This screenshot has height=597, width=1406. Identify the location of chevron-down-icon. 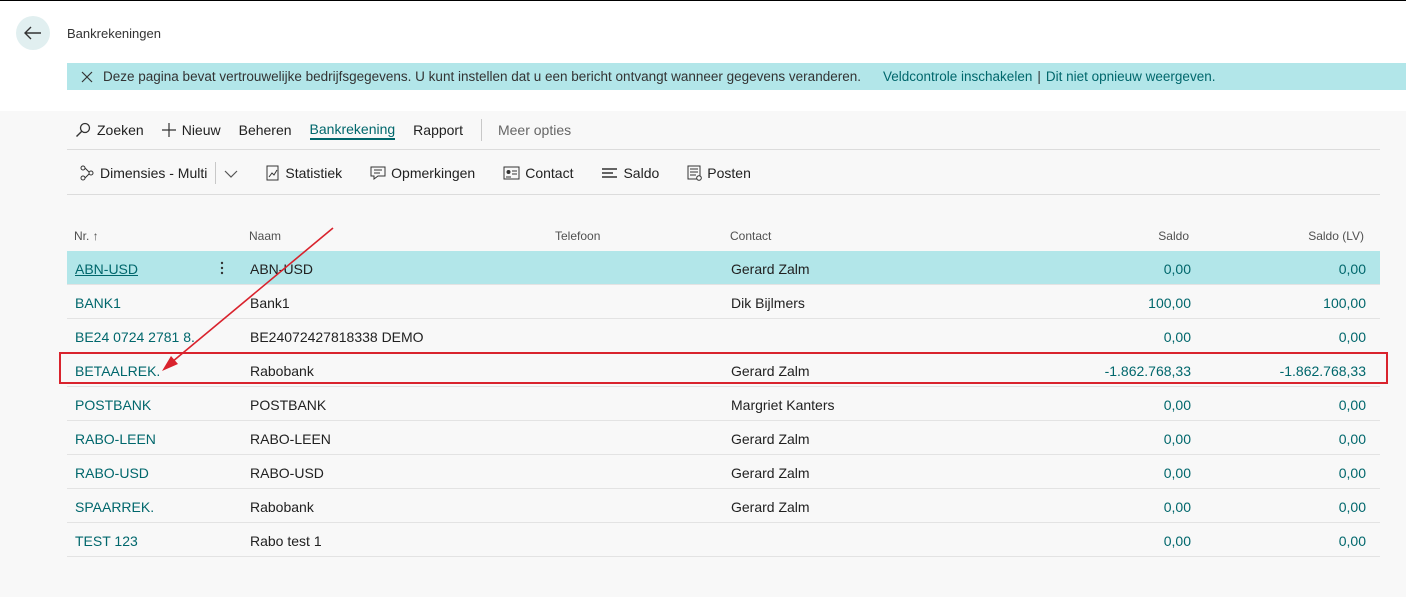
(231, 173).